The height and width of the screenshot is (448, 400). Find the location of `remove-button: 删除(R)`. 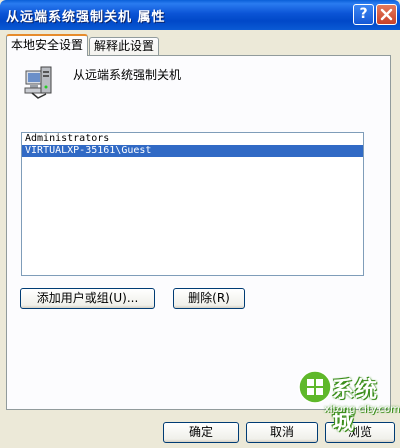

remove-button: 删除(R) is located at coordinates (209, 298).